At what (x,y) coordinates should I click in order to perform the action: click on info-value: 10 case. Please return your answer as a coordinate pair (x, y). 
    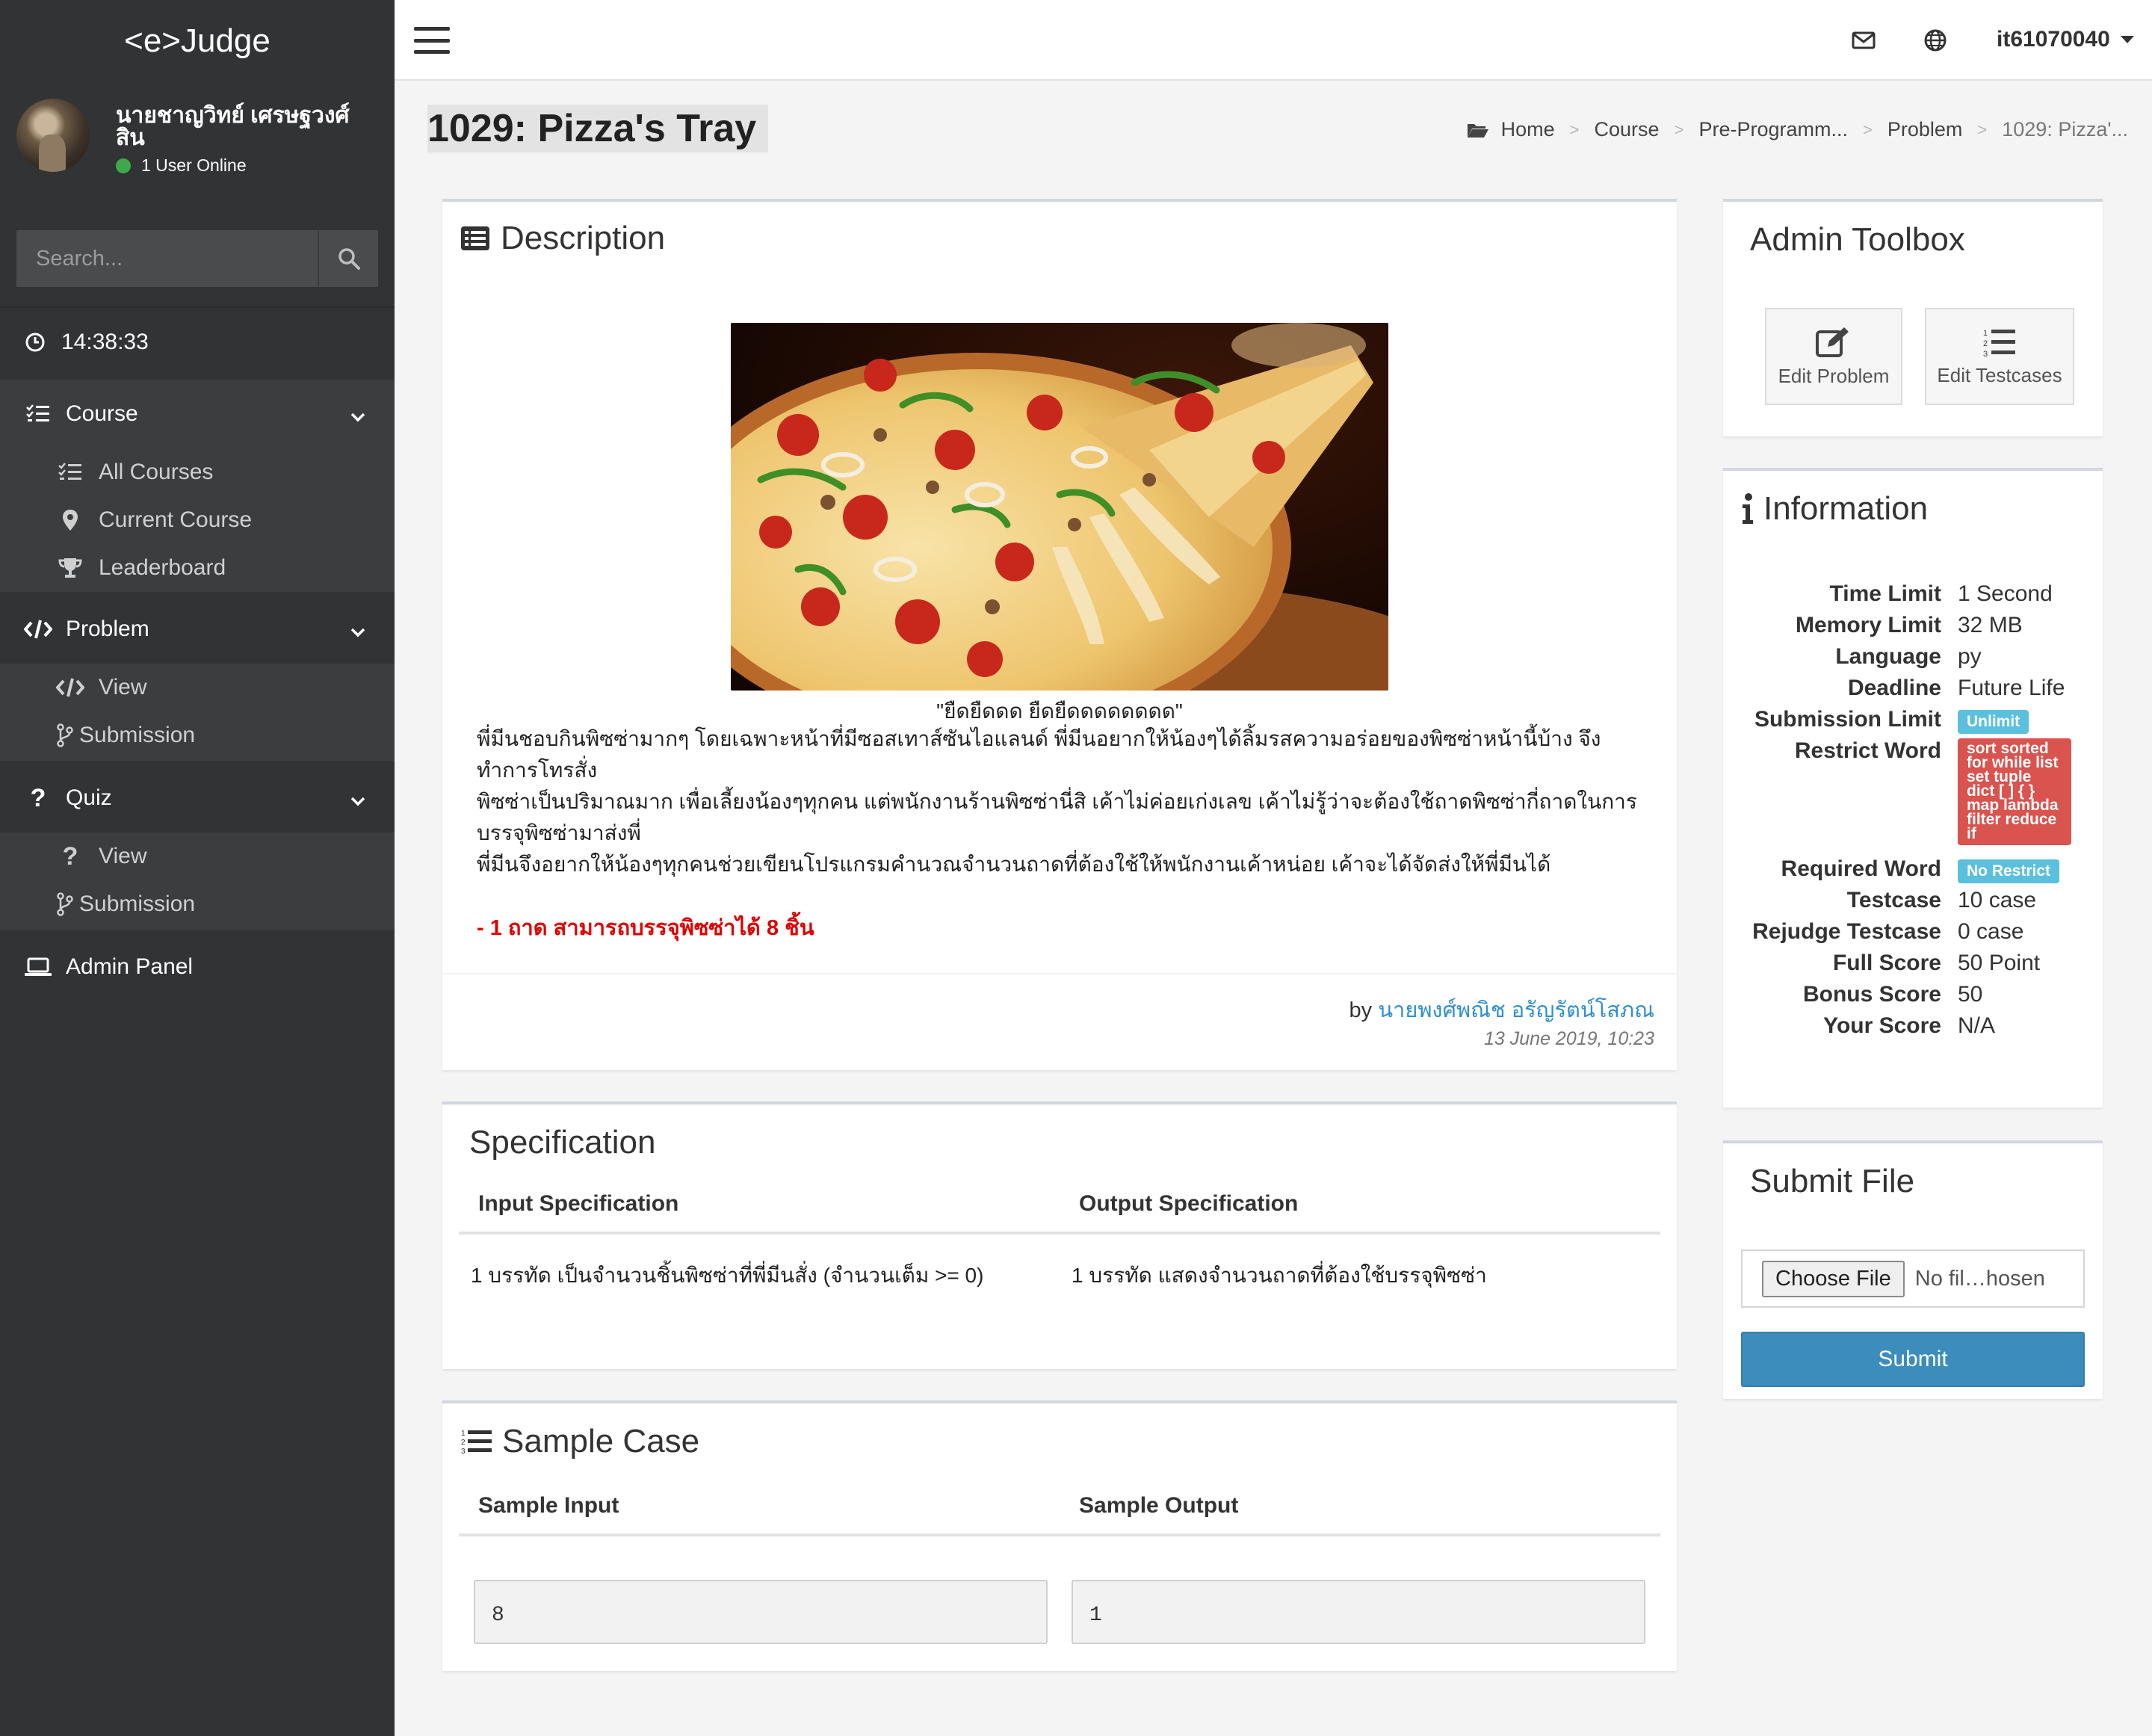
    Looking at the image, I should click on (1997, 900).